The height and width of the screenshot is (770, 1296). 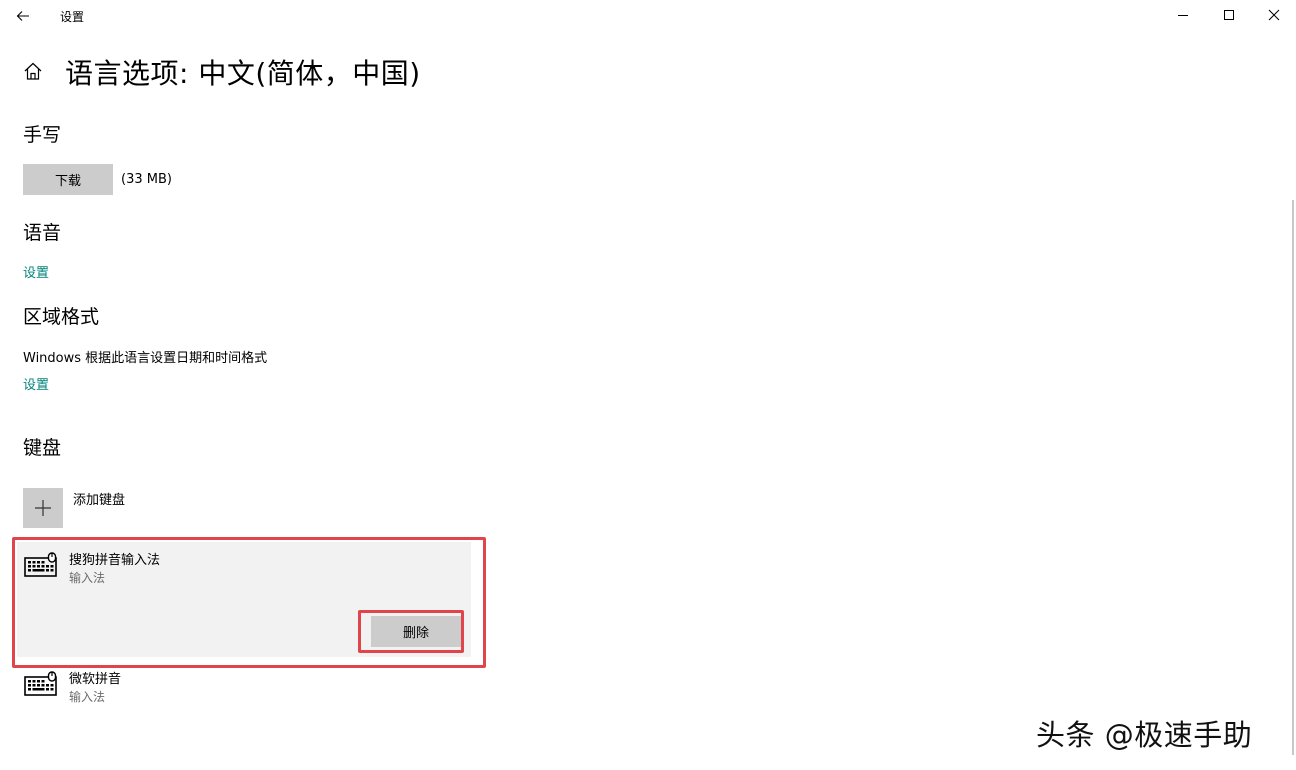 I want to click on close-icon, so click(x=1274, y=15).